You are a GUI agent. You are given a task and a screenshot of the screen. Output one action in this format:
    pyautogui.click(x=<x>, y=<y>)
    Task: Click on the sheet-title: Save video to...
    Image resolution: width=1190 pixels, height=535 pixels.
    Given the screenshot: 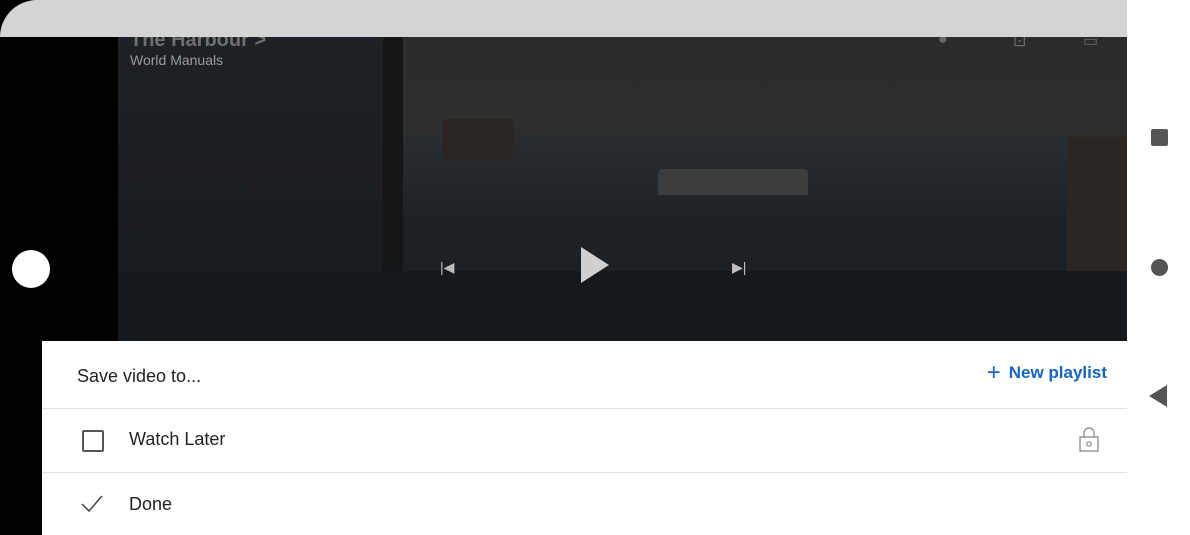 What is the action you would take?
    pyautogui.click(x=139, y=376)
    